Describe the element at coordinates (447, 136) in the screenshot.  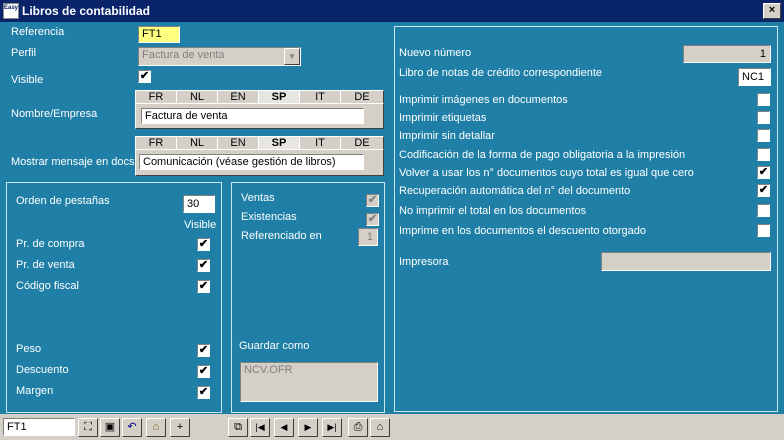
I see `option-label: Imprimir sin detallar` at that location.